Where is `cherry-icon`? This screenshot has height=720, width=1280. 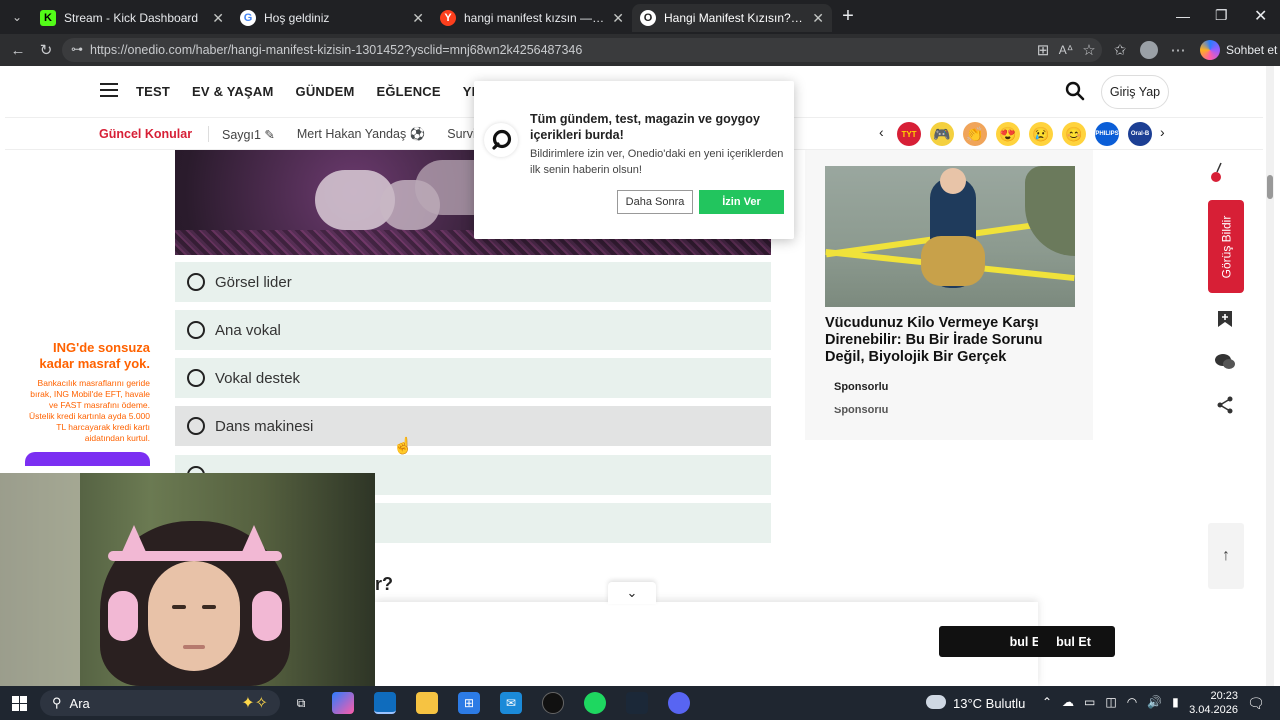 cherry-icon is located at coordinates (1216, 173).